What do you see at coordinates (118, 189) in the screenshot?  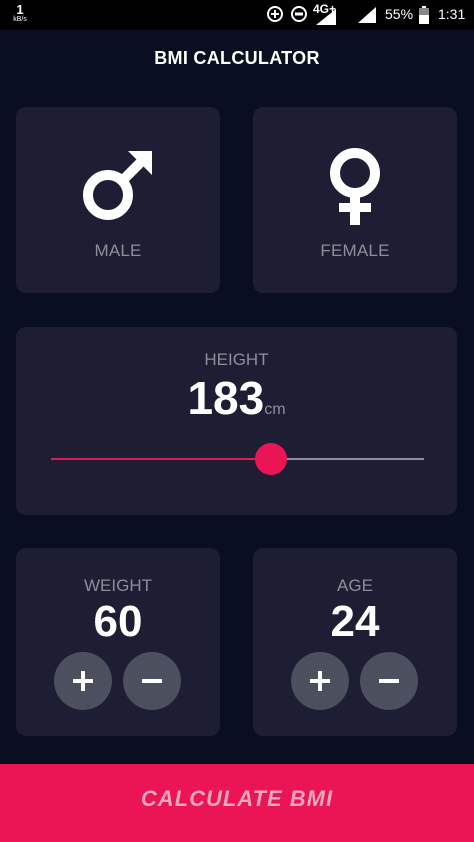 I see `male-symbol-icon` at bounding box center [118, 189].